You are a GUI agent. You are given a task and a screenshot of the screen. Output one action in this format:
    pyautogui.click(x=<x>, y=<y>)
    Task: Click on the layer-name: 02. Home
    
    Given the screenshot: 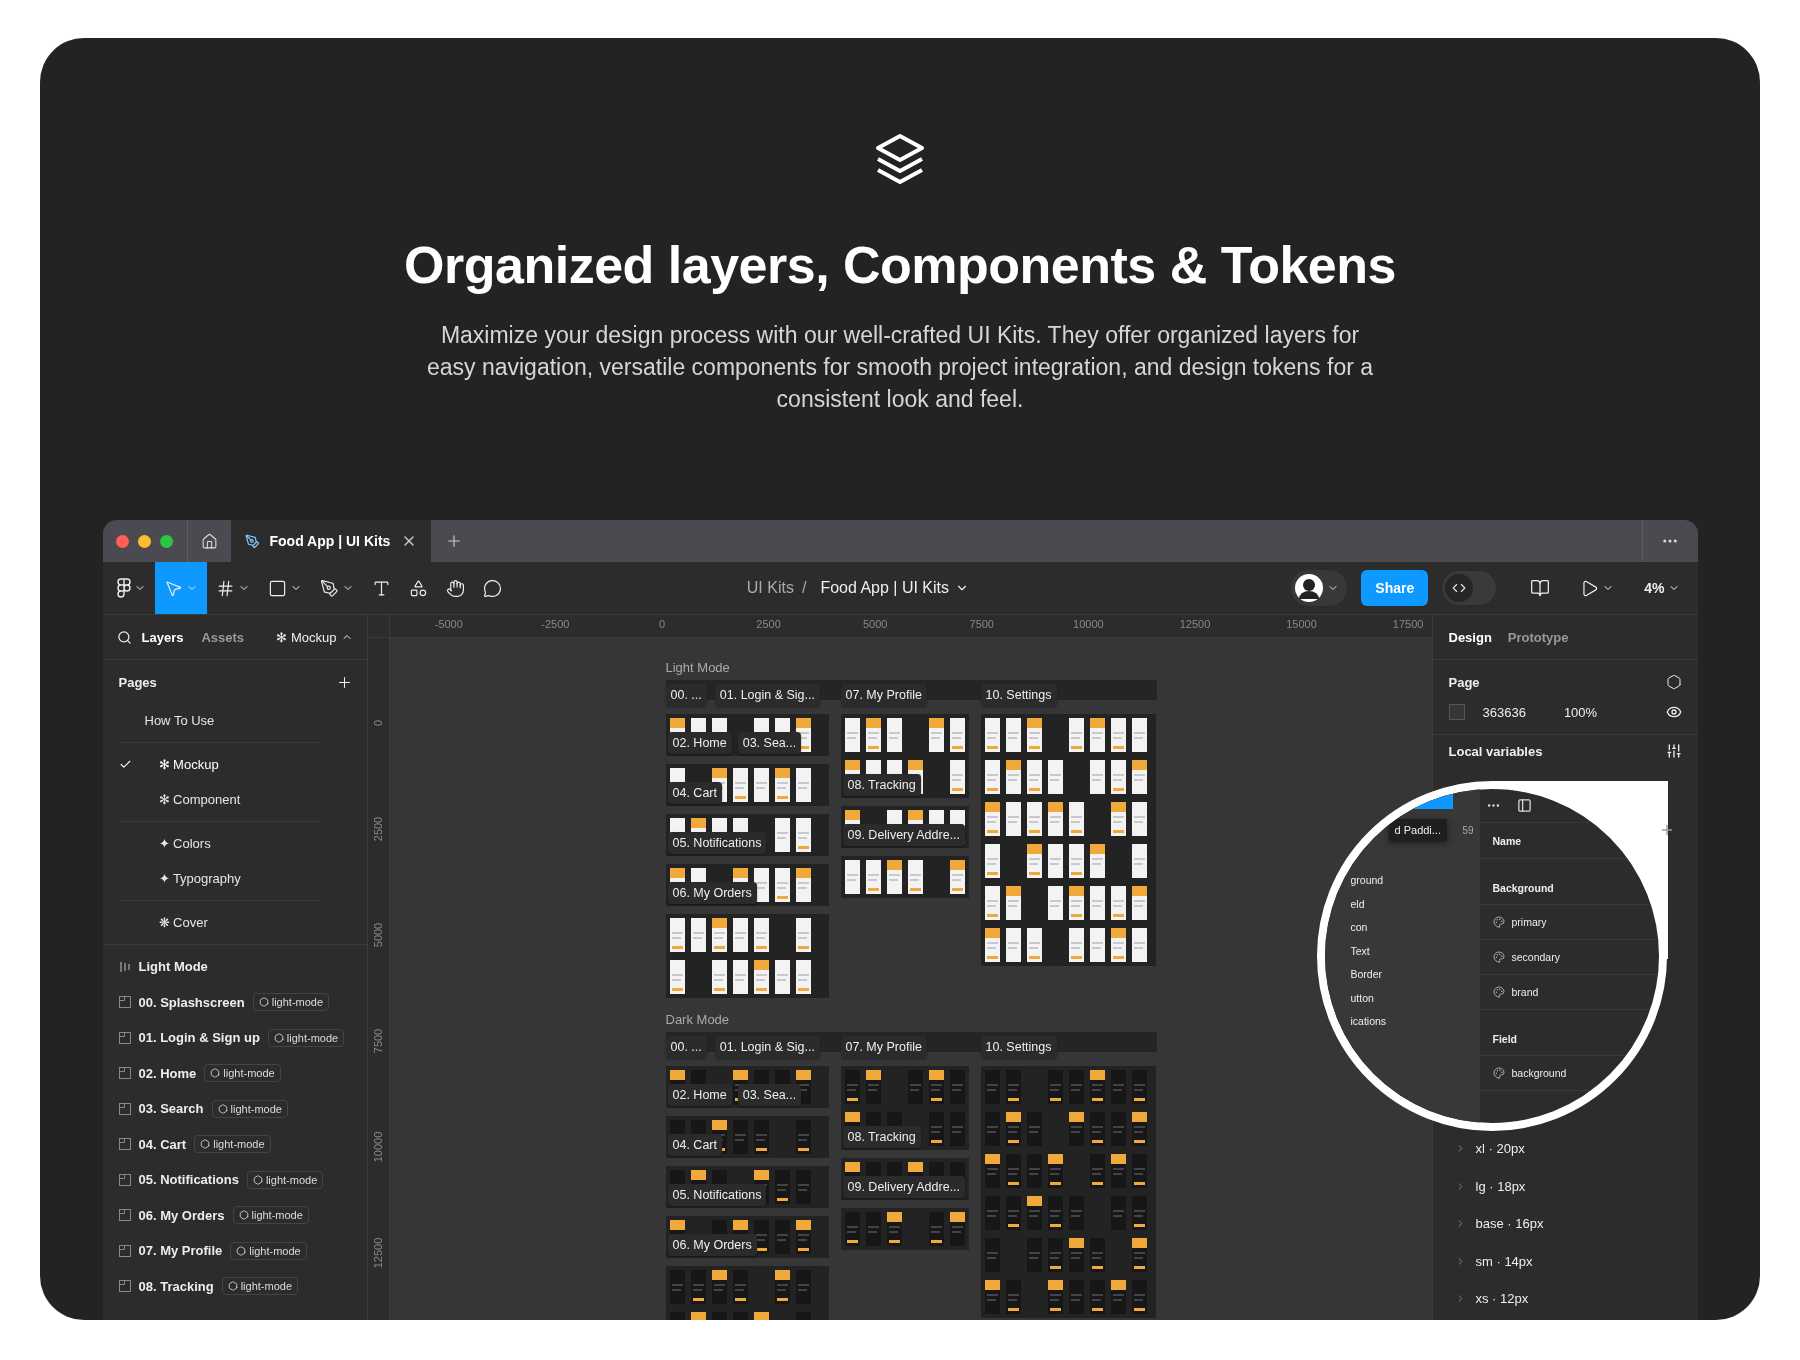 What is the action you would take?
    pyautogui.click(x=167, y=1073)
    